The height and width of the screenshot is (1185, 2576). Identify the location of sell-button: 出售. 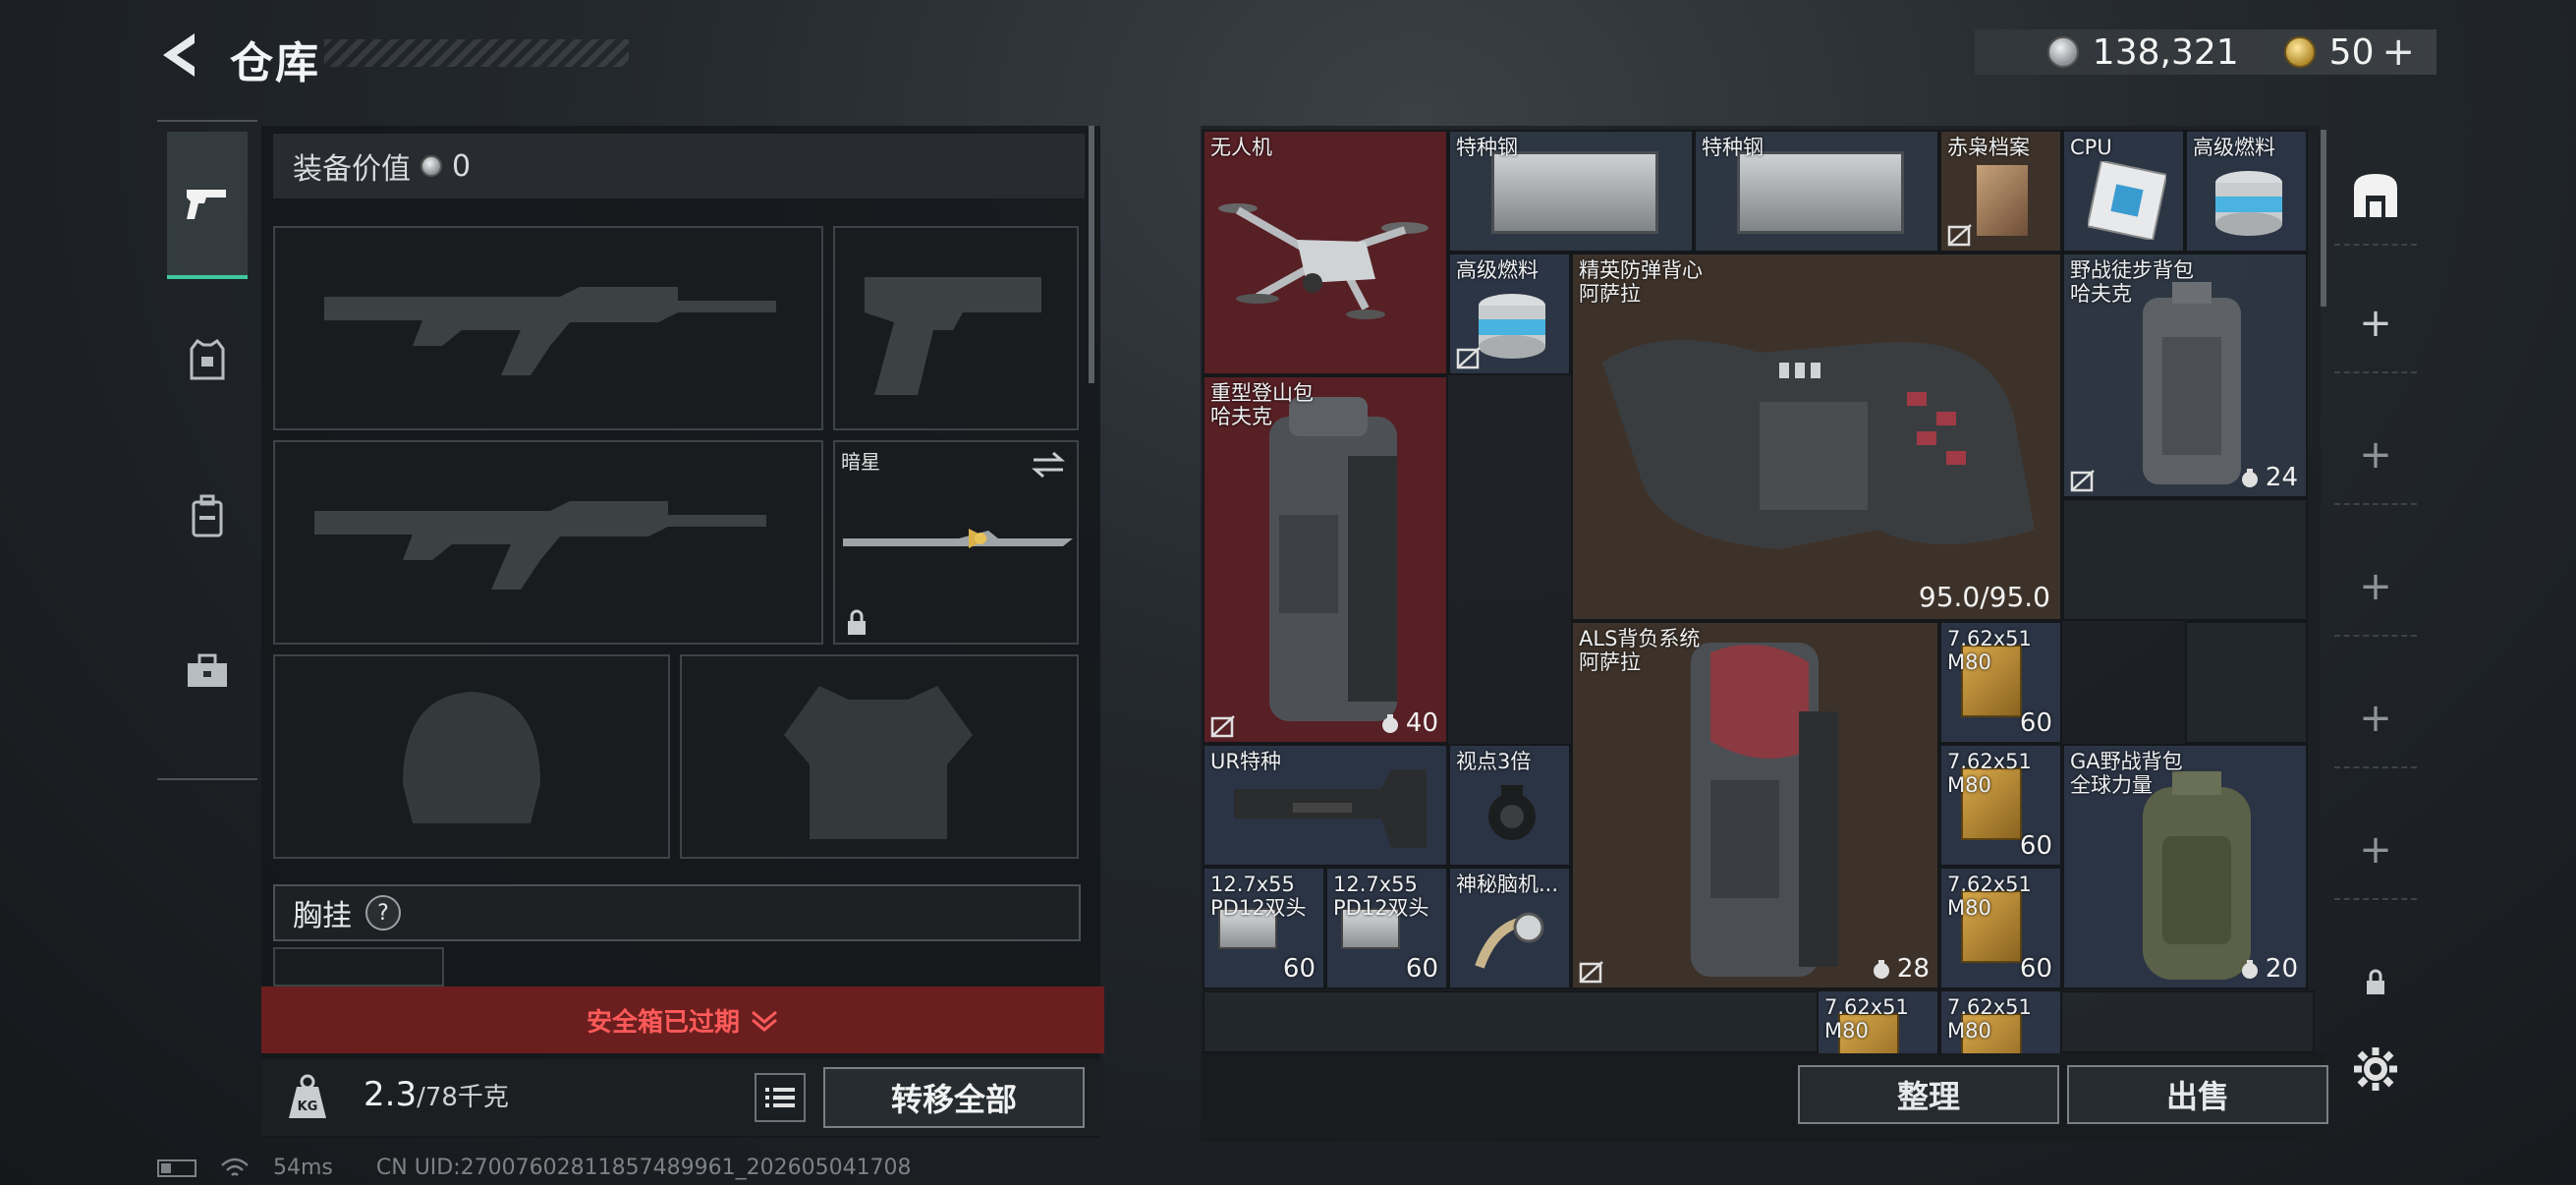
(2197, 1095).